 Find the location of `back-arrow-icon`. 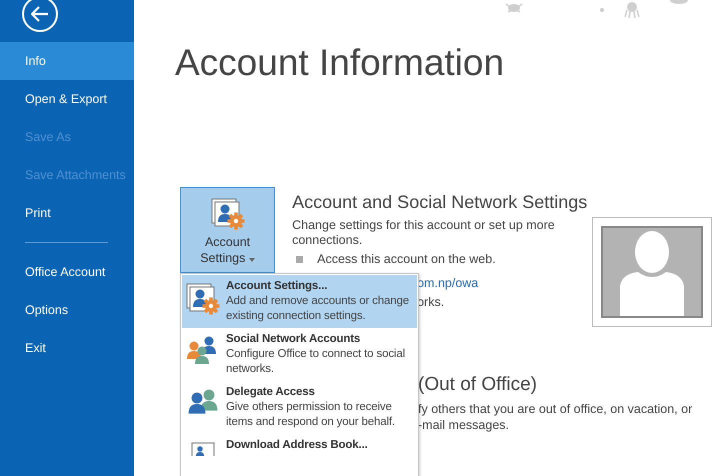

back-arrow-icon is located at coordinates (40, 14).